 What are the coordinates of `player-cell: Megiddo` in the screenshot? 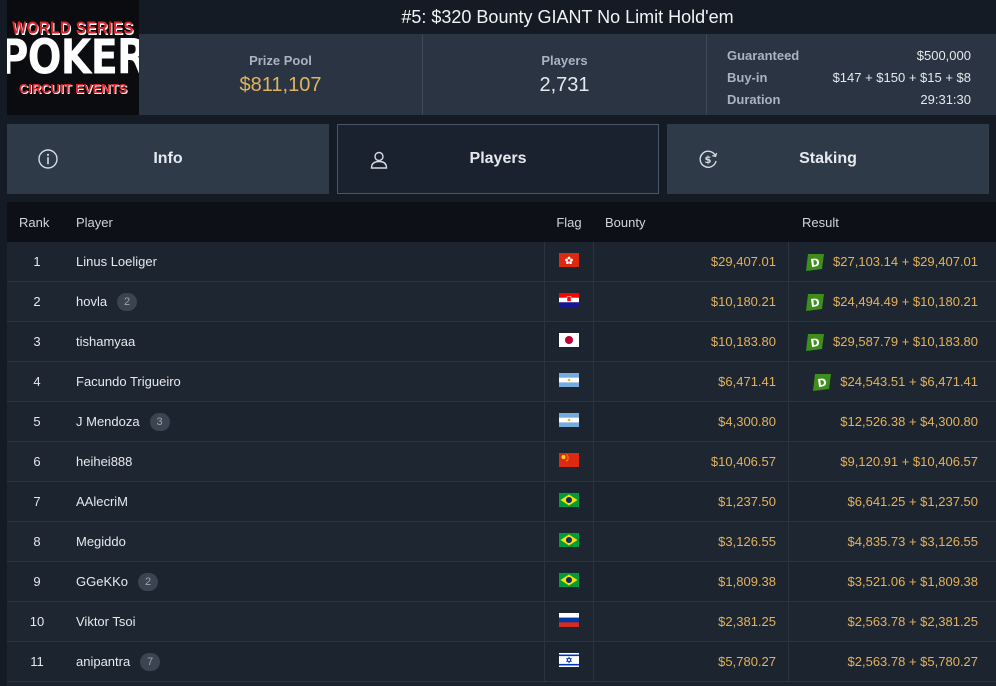 It's located at (305, 541).